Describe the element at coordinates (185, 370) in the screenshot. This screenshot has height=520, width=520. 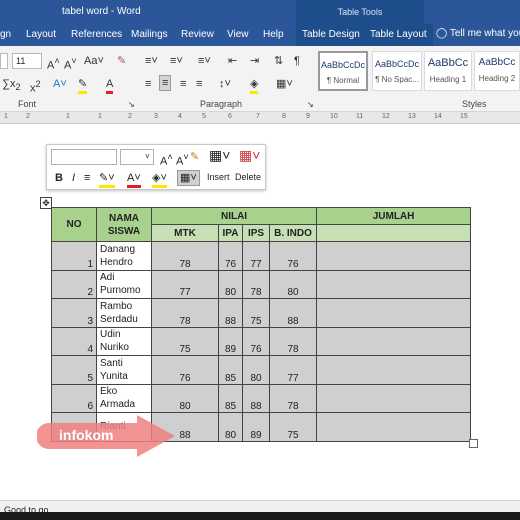
I see `mtk-score-cell: 76` at that location.